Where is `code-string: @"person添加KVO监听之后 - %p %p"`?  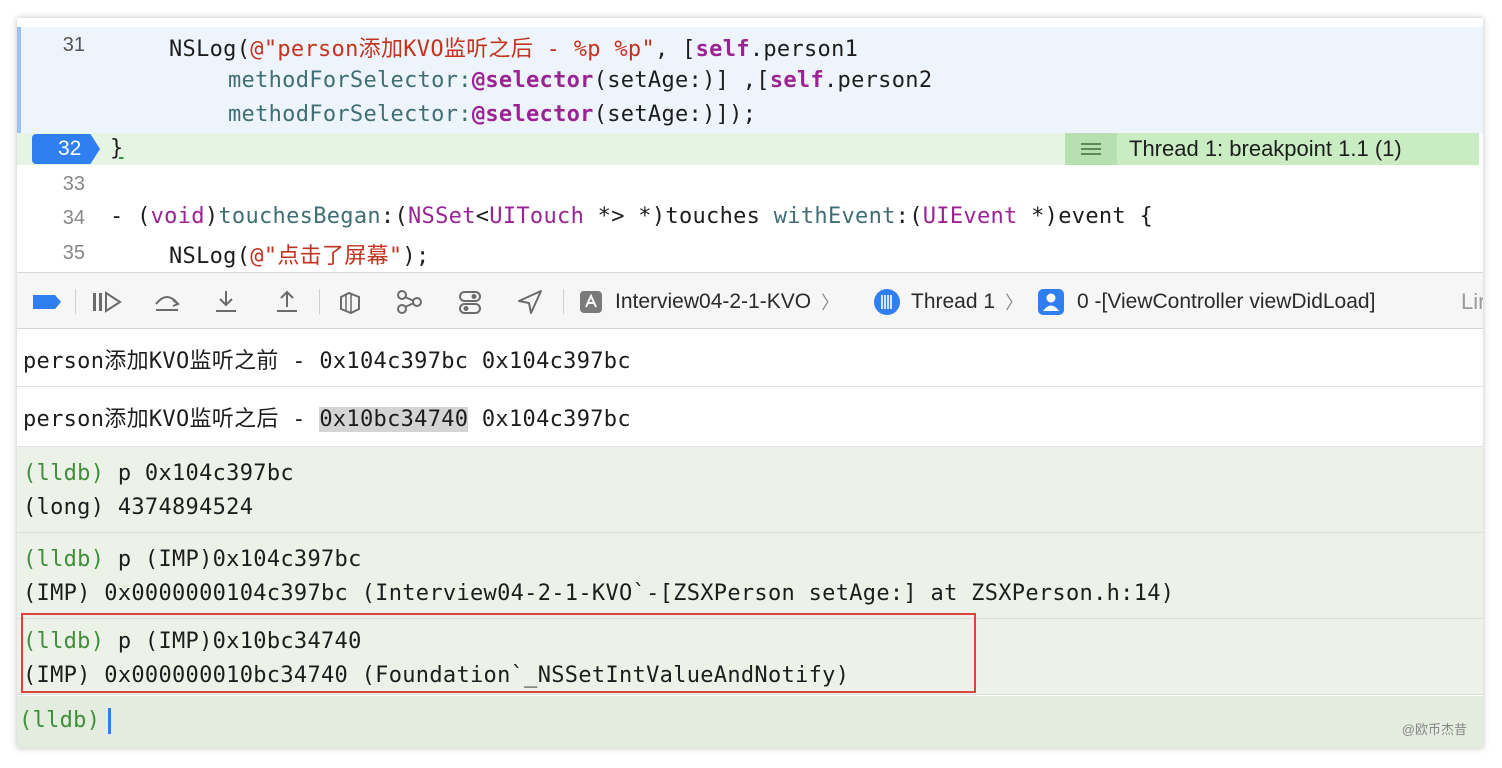 code-string: @"person添加KVO监听之后 - %p %p" is located at coordinates (452, 49).